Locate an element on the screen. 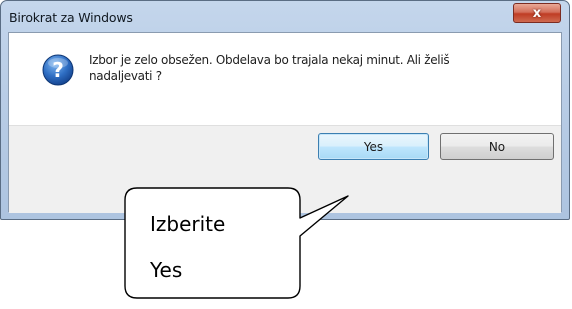 This screenshot has width=572, height=309. callout-text-line-1: Izberite is located at coordinates (188, 224).